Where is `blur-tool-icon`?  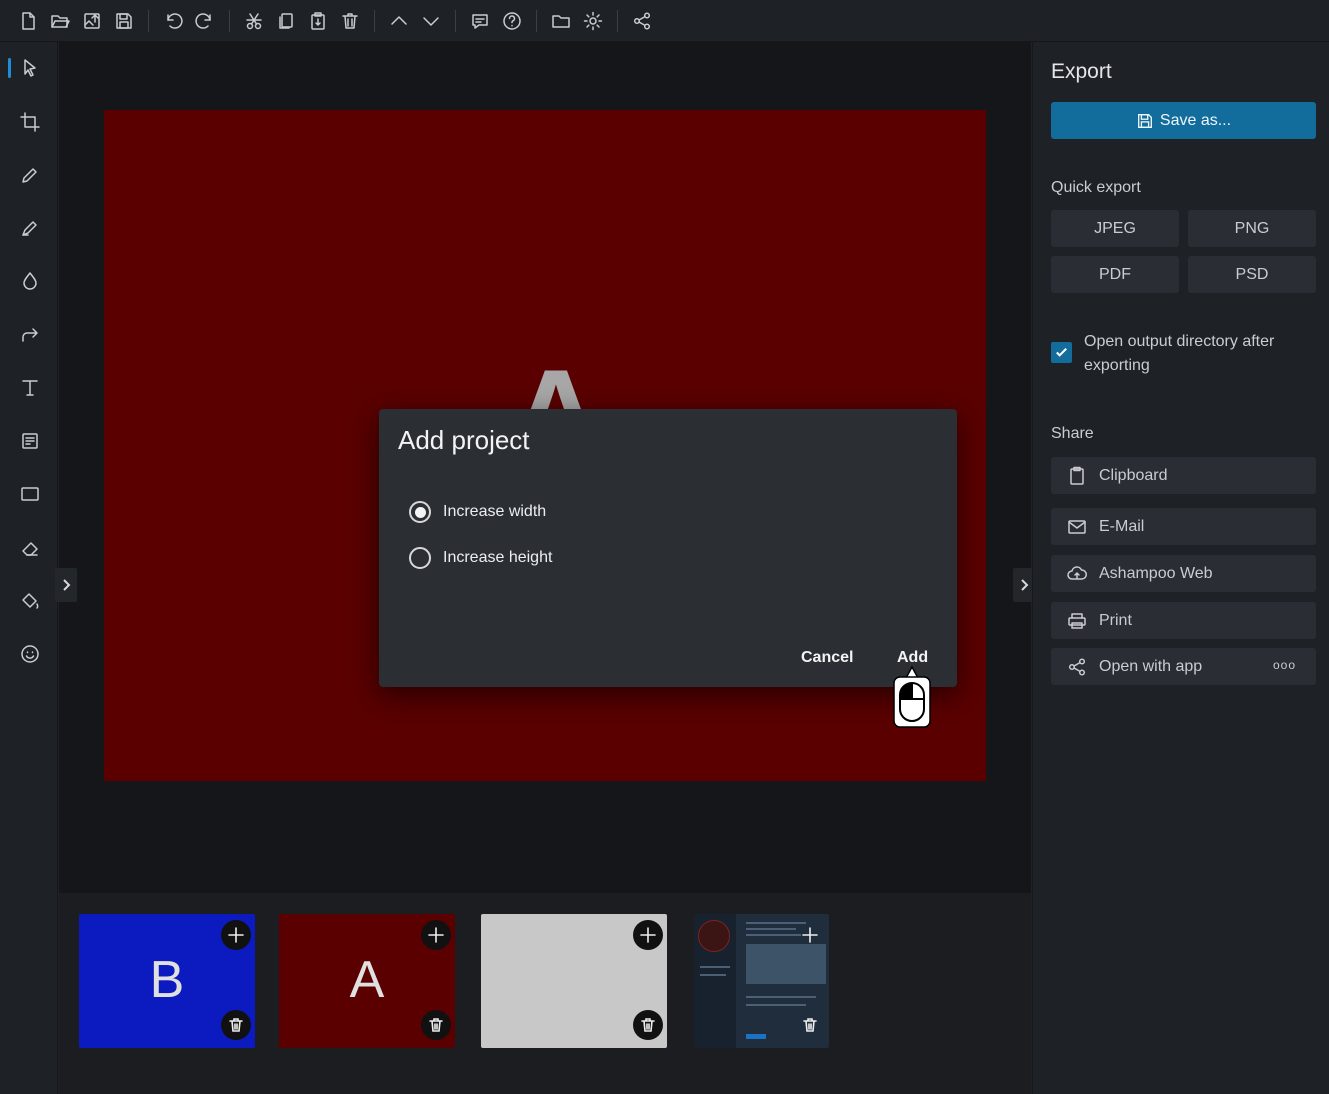
blur-tool-icon is located at coordinates (30, 281).